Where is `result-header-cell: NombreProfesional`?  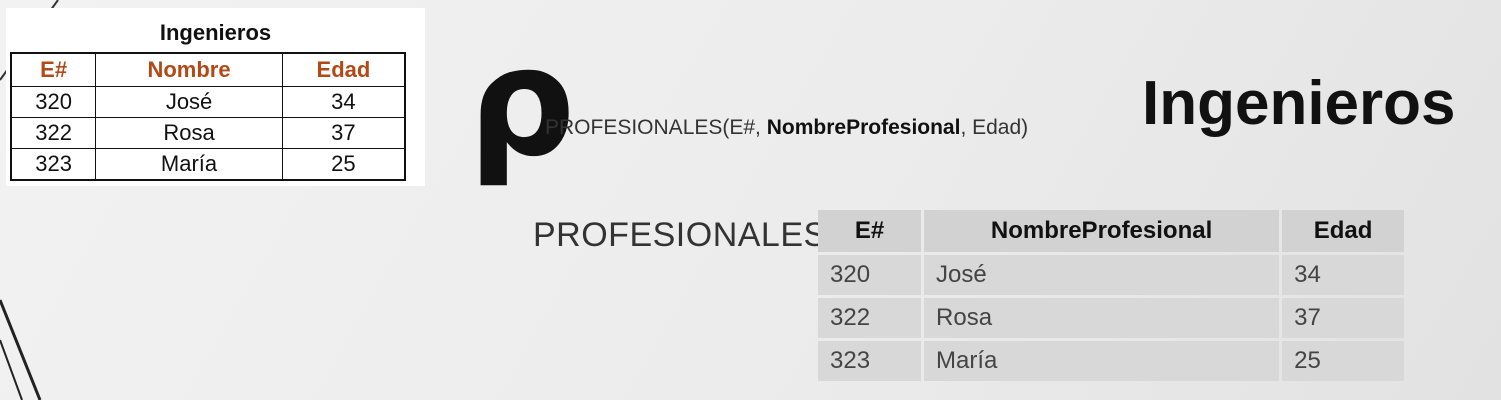
result-header-cell: NombreProfesional is located at coordinates (1102, 231).